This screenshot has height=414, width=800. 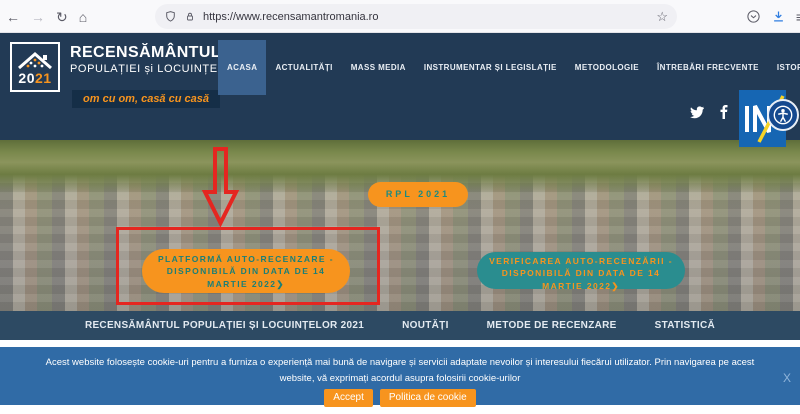 What do you see at coordinates (708, 67) in the screenshot?
I see `nav-item-intrebari: ÎNTREBĂRI FRECVENTE` at bounding box center [708, 67].